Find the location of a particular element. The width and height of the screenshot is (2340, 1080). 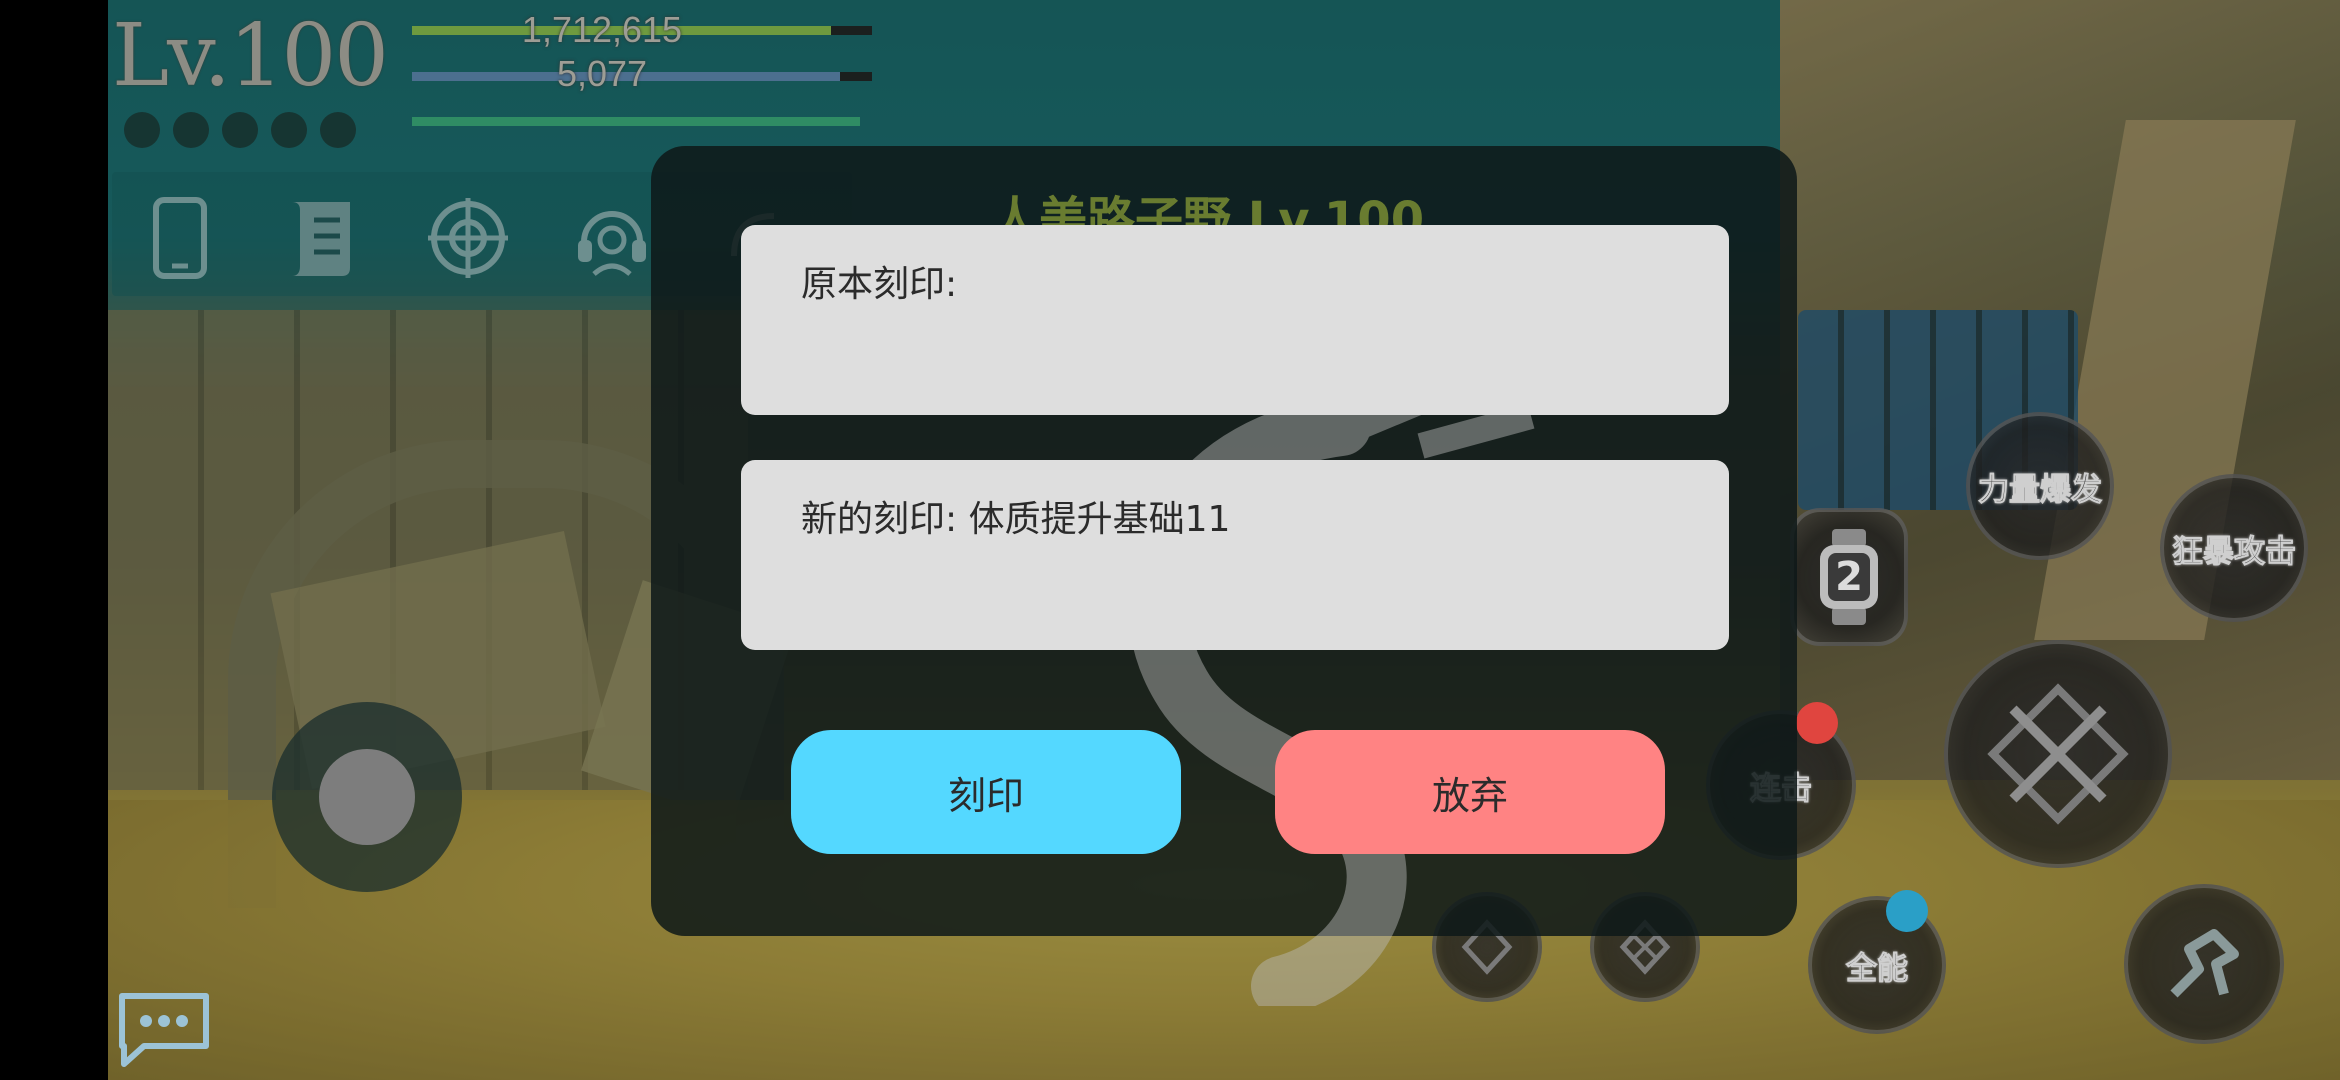

running-figure-icon is located at coordinates (2204, 963).